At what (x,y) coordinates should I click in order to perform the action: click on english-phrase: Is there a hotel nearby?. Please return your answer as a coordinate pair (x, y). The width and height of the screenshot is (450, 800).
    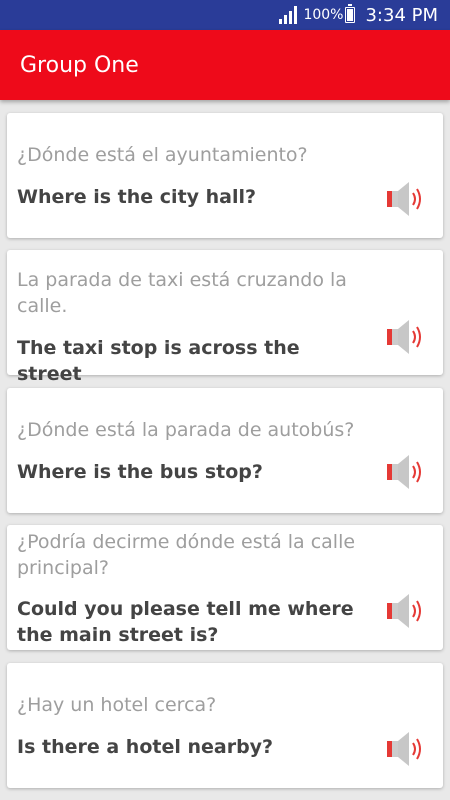
    Looking at the image, I should click on (145, 747).